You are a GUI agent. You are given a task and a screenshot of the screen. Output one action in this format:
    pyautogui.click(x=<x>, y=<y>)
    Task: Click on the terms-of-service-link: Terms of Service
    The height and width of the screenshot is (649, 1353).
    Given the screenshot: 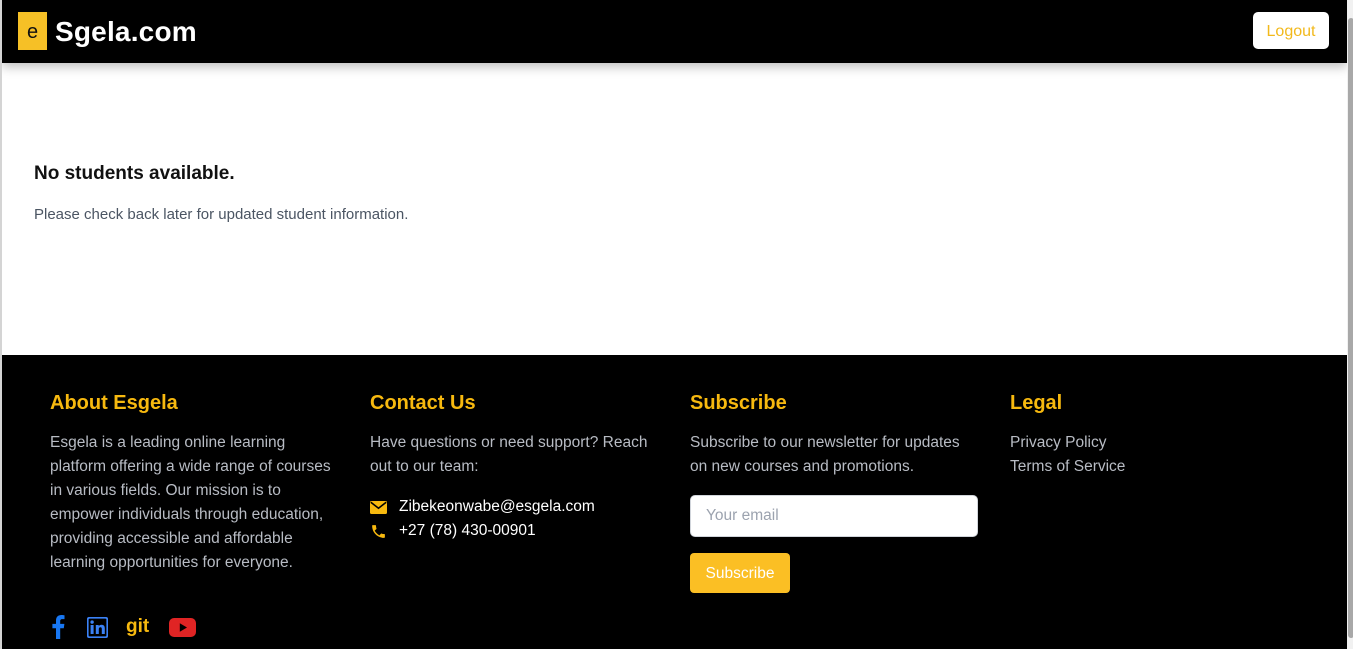 What is the action you would take?
    pyautogui.click(x=1067, y=467)
    